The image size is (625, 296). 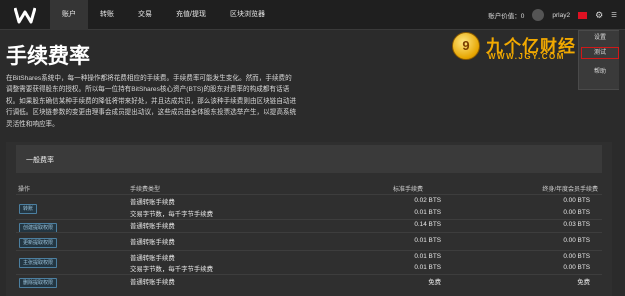 What do you see at coordinates (28, 209) in the screenshot?
I see `op-transfer-button: 转账` at bounding box center [28, 209].